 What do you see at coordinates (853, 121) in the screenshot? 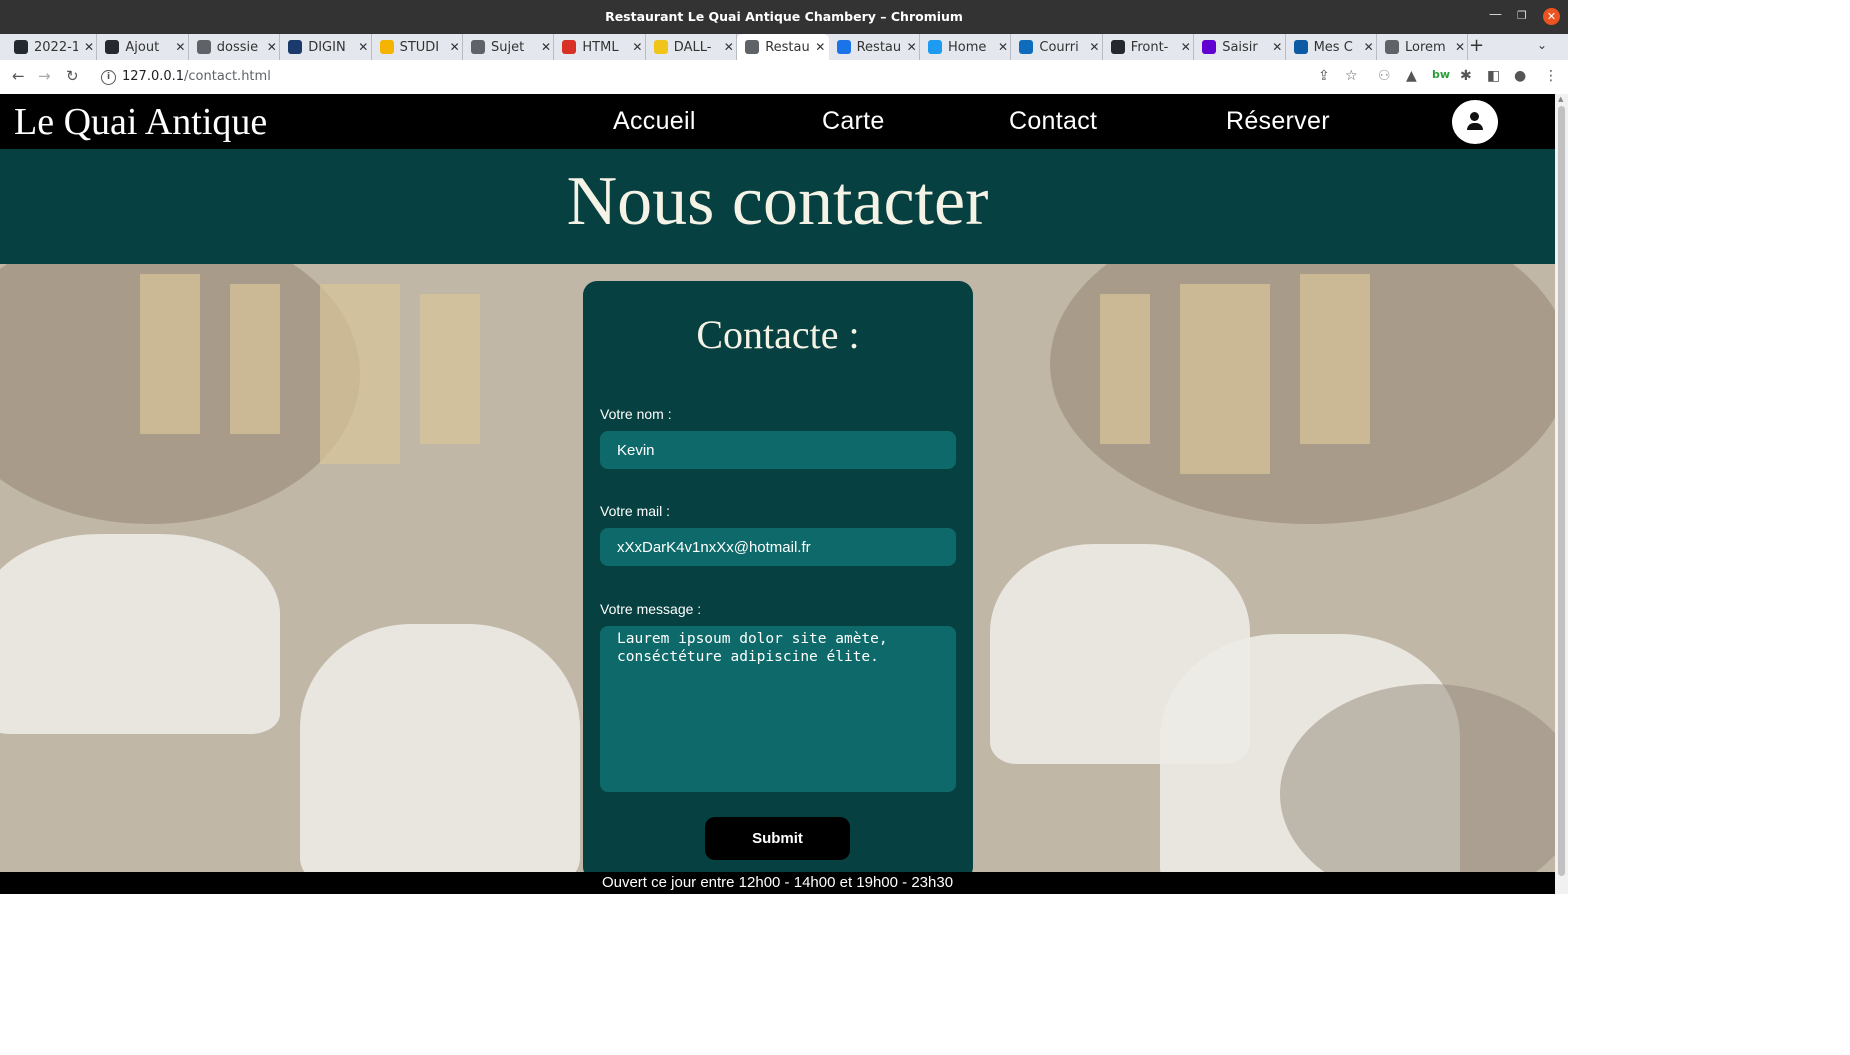
I see `nav-link-carte: Carte` at bounding box center [853, 121].